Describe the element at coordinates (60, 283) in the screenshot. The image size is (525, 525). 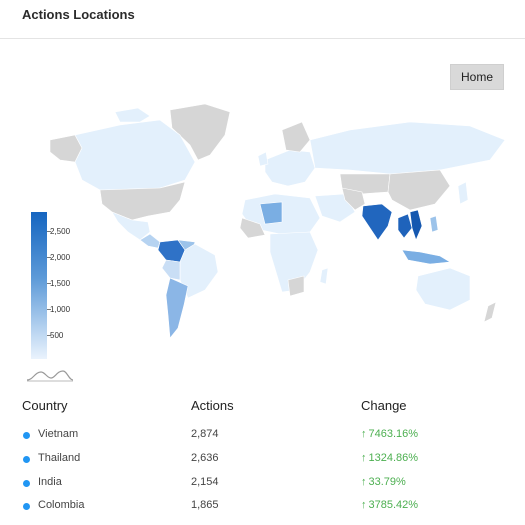
I see `legend-label: 1,500` at that location.